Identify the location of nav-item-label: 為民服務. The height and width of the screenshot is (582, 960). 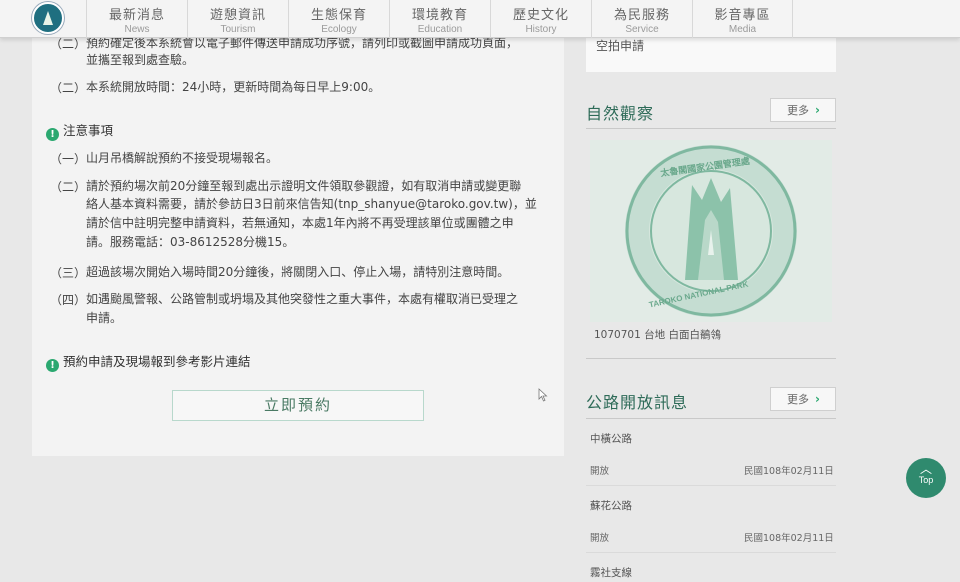
(641, 15).